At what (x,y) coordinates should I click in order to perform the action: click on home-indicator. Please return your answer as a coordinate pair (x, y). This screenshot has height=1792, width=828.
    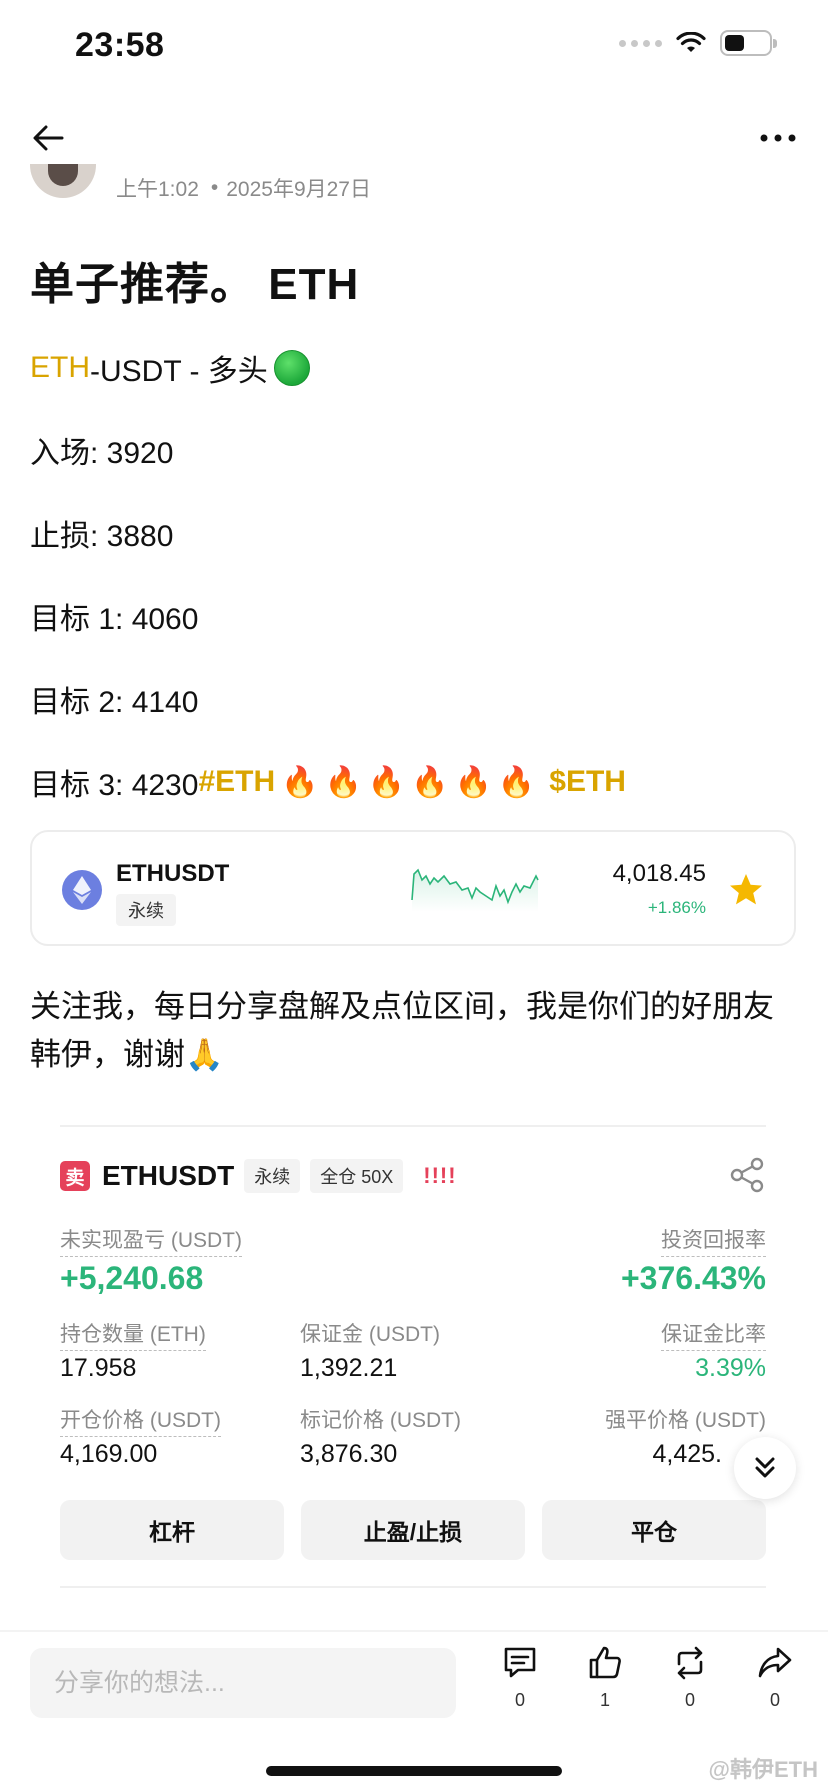
    Looking at the image, I should click on (414, 1771).